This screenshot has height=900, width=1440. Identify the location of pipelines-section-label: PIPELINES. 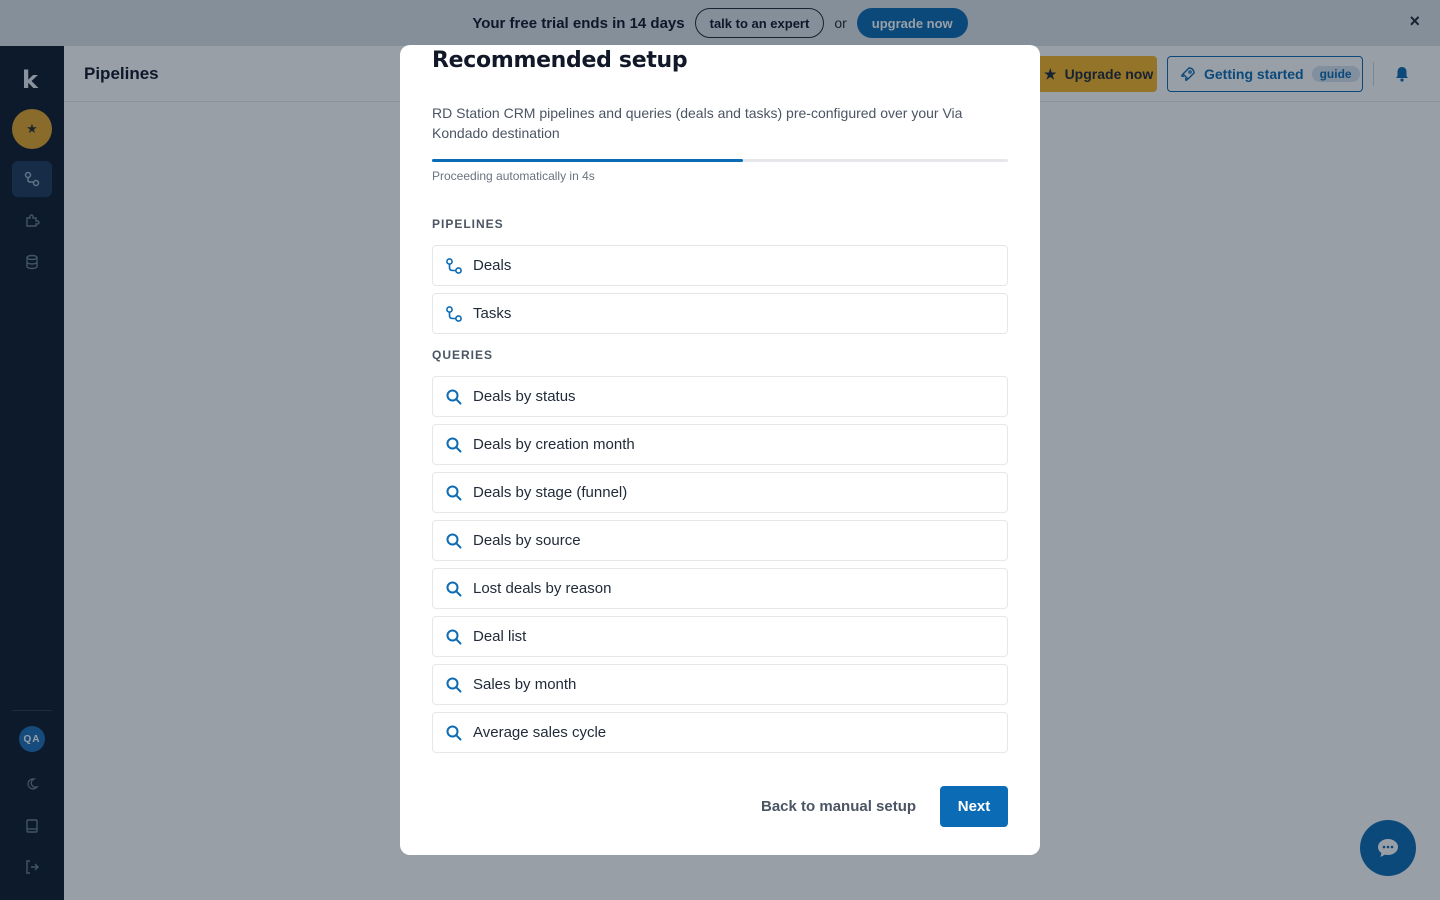
(468, 224).